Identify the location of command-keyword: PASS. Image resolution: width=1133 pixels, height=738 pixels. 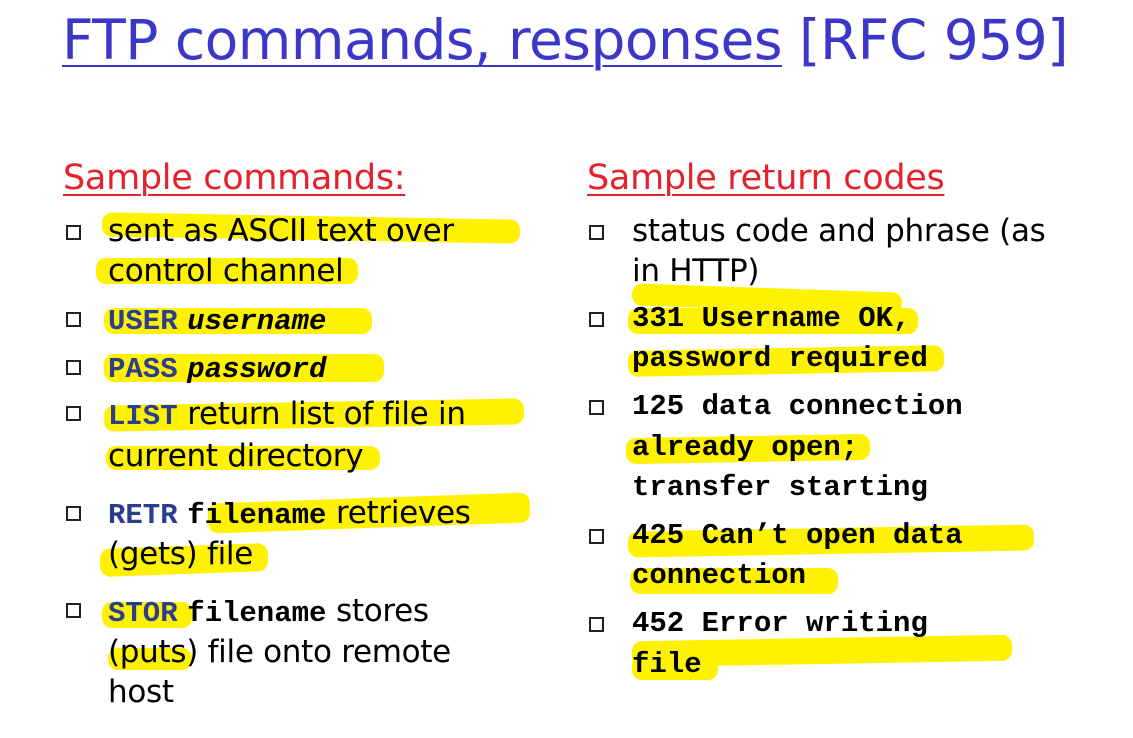
(143, 369).